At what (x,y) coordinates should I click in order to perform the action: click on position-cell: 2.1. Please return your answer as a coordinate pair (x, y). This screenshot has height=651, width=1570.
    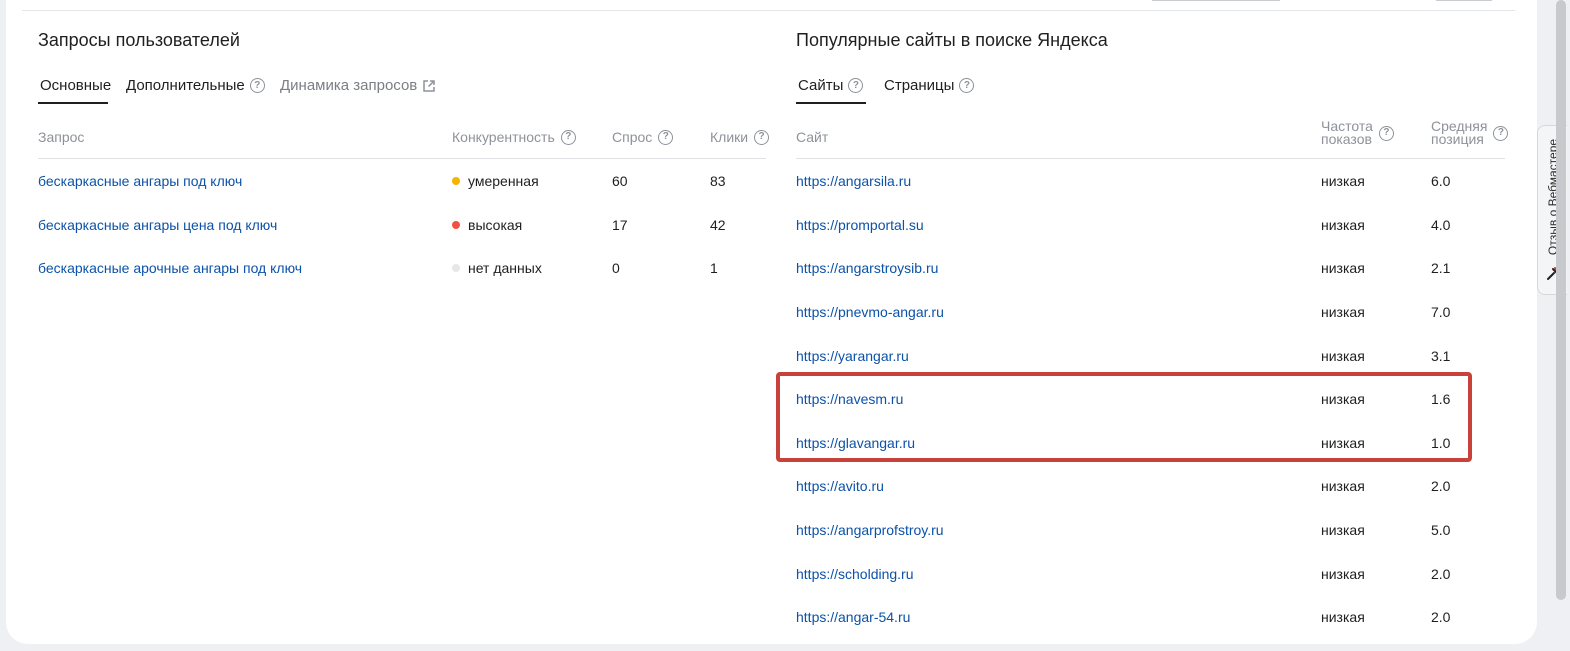
    Looking at the image, I should click on (1441, 268).